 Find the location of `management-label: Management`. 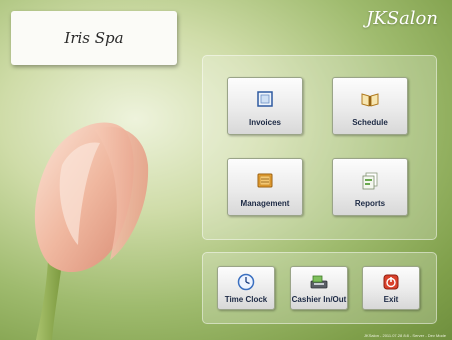

management-label: Management is located at coordinates (265, 203).